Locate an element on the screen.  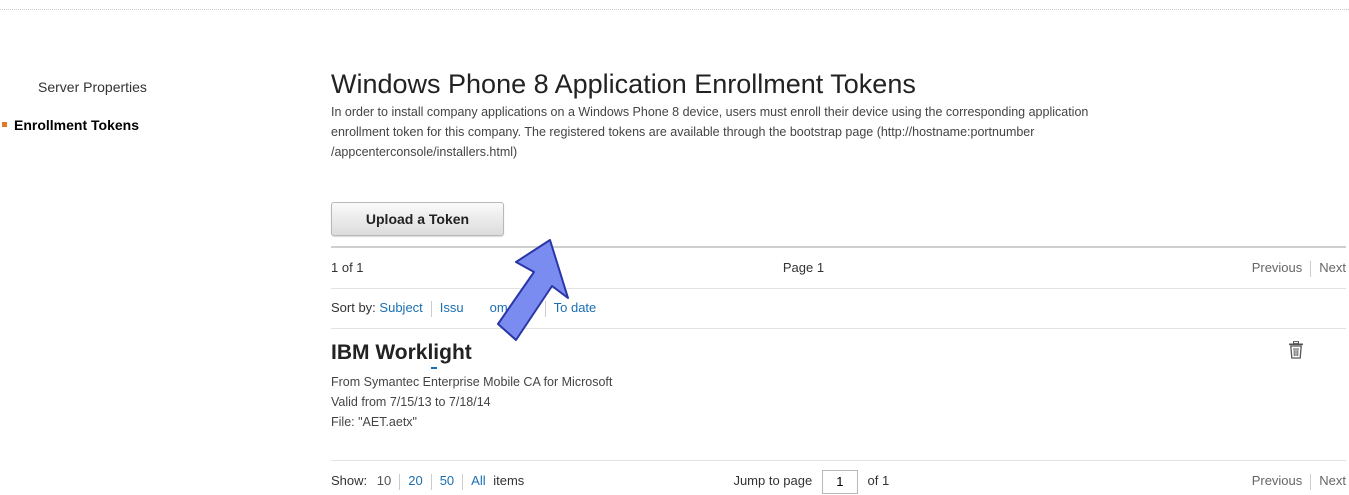
sidebar-item-label: Enrollment Tokens is located at coordinates (76, 125).